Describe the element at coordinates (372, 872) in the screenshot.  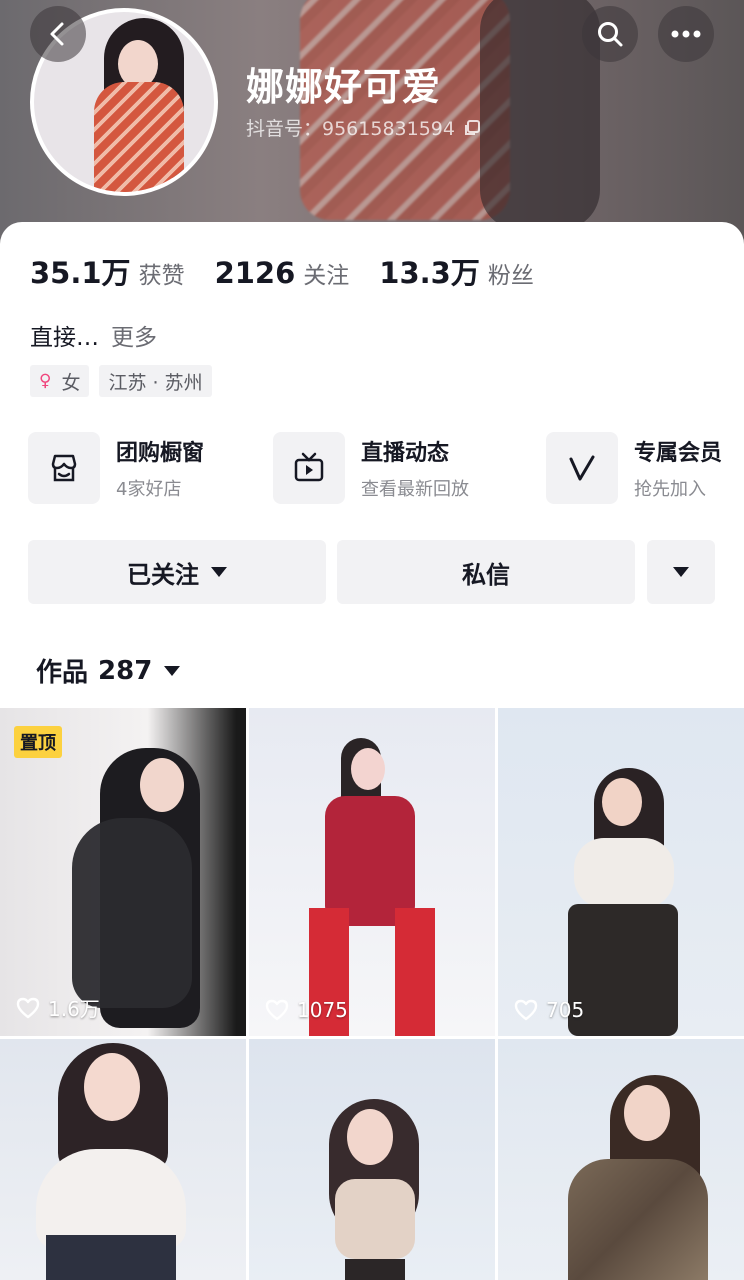
I see `video-thumbnail: 1075` at that location.